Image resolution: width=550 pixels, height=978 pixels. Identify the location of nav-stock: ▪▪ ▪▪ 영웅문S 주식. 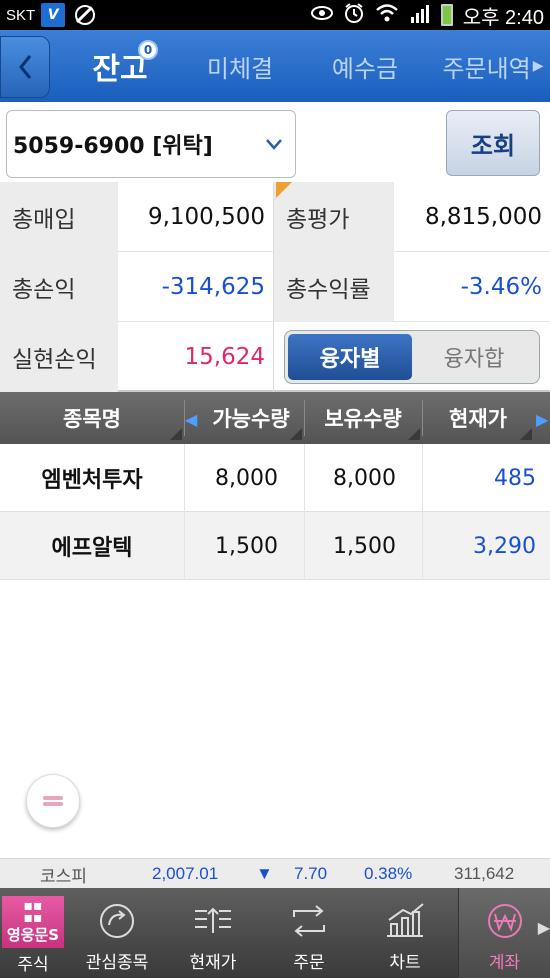
(33, 933).